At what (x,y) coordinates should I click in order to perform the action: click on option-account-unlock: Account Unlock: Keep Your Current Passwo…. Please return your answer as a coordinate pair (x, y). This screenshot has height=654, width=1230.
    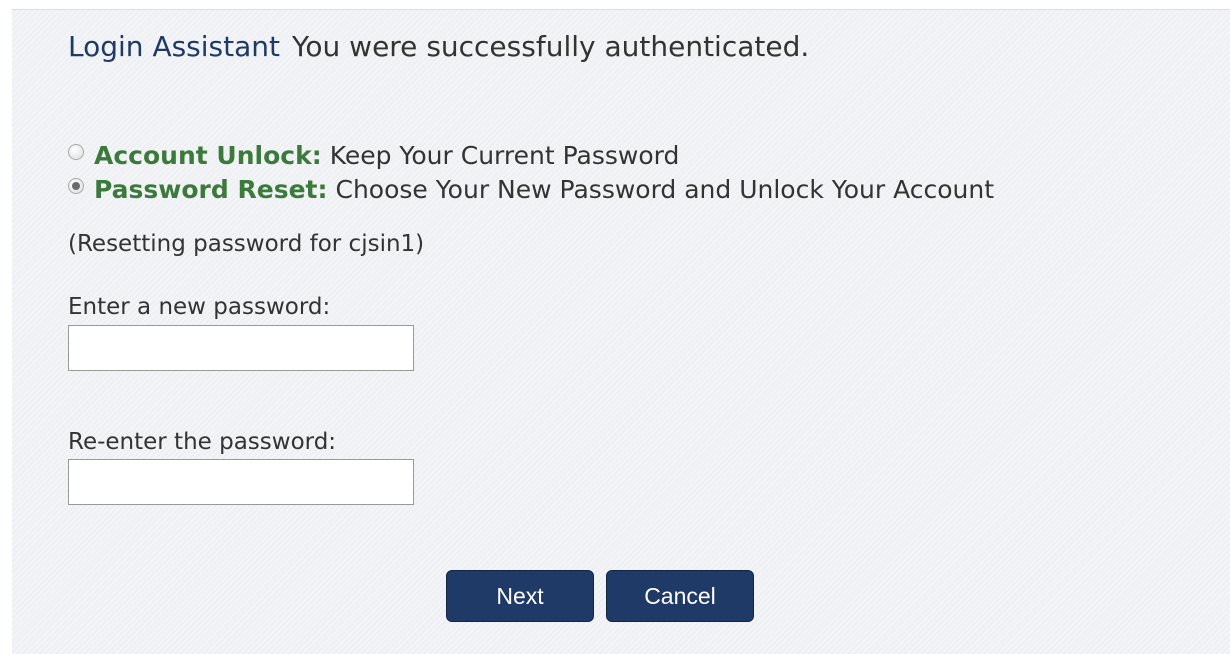
    Looking at the image, I should click on (373, 155).